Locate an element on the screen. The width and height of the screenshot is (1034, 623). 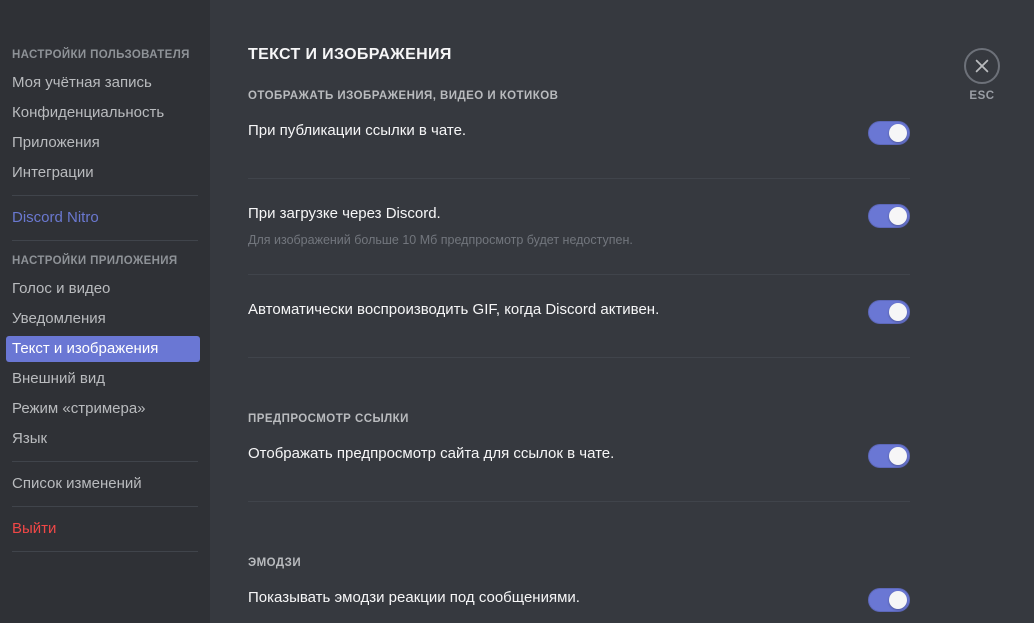
setting-label: При публикации ссылки в чате. is located at coordinates (357, 130).